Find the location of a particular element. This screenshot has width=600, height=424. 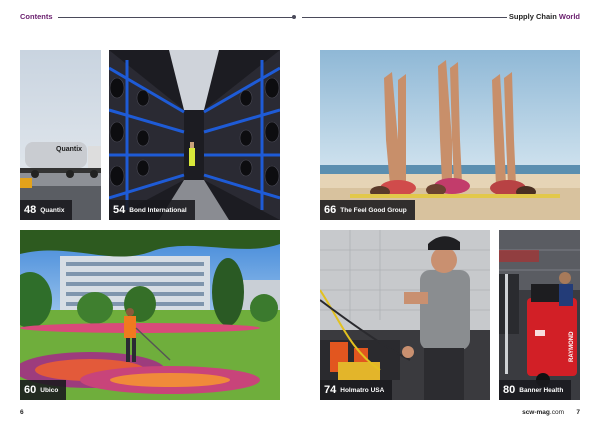

tile-caption: 54 Bond International is located at coordinates (152, 210).